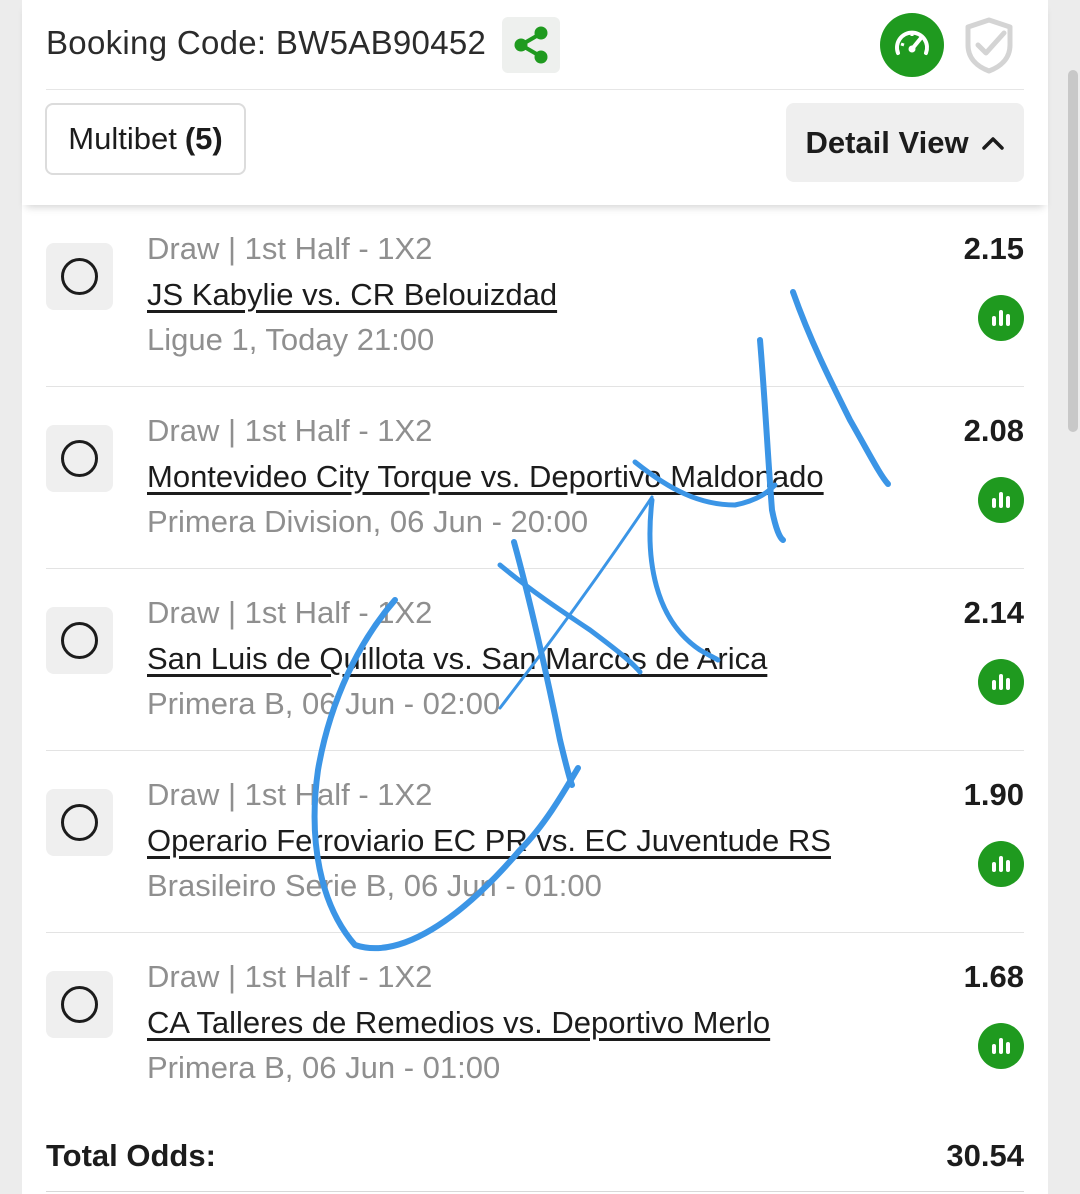  I want to click on match-link: JS Kabylie vs. CR Belouizdad, so click(352, 295).